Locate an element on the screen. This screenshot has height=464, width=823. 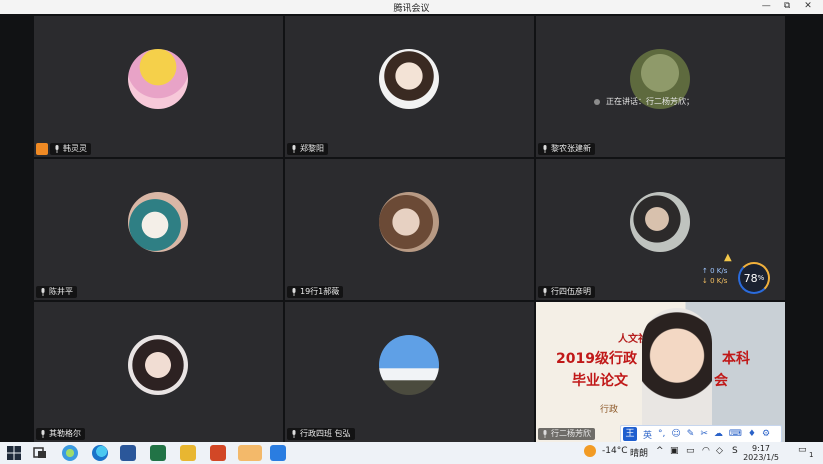
ime-toolbar: 王 英 °, ☺ ✎ ✂ ☁ ⌨ ♦ ⚙ is located at coordinates (701, 434).